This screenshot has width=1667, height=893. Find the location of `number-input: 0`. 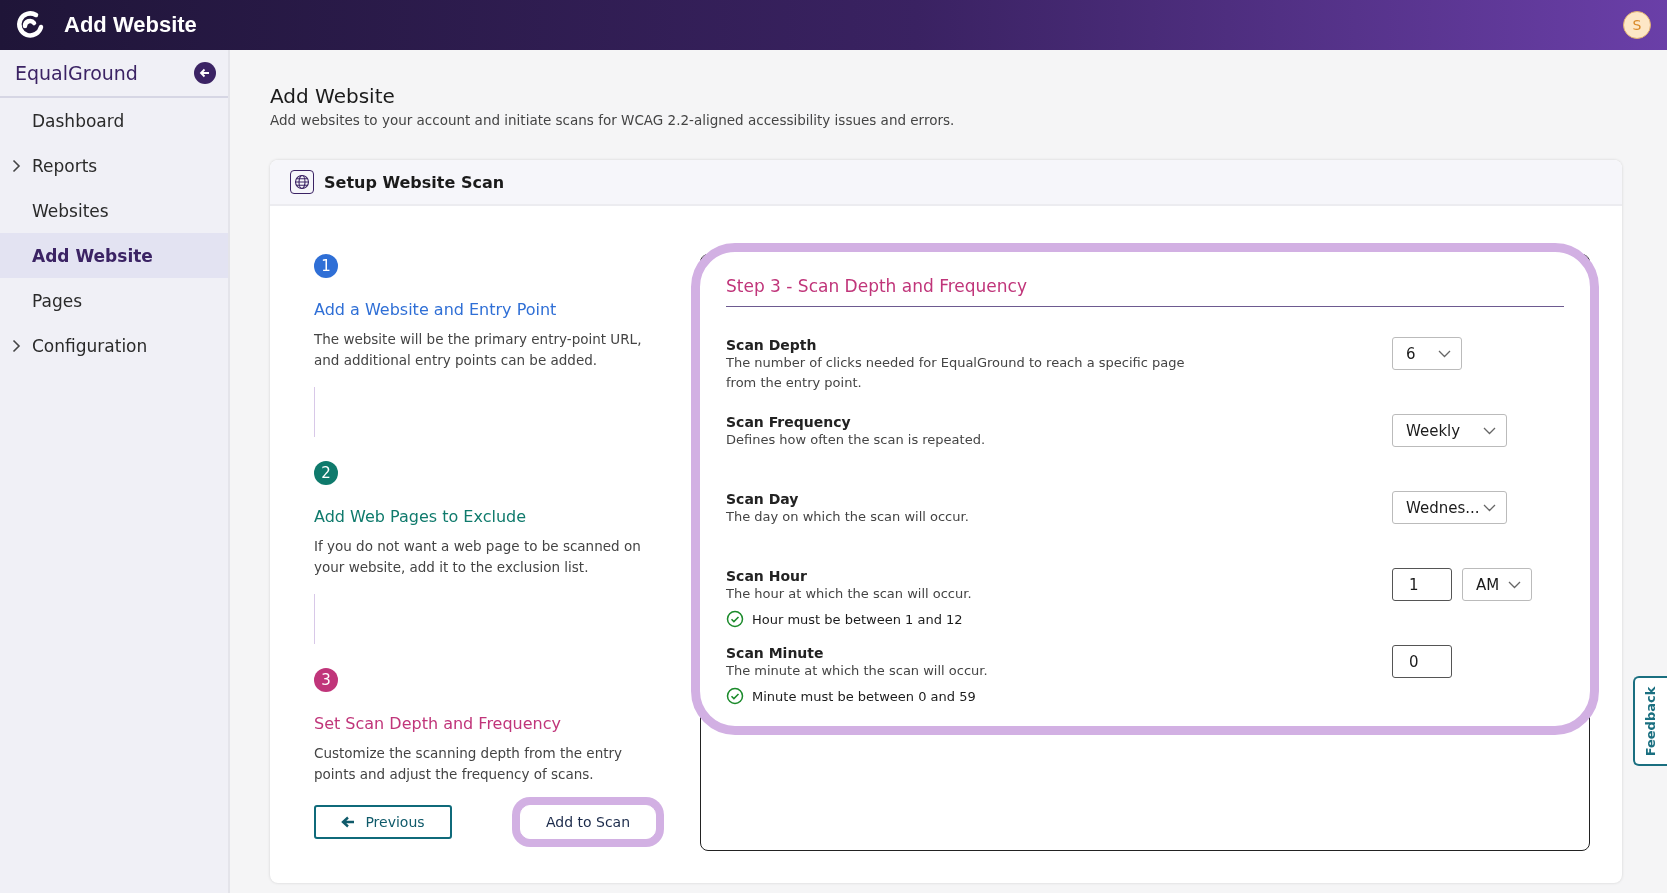

number-input: 0 is located at coordinates (1422, 661).